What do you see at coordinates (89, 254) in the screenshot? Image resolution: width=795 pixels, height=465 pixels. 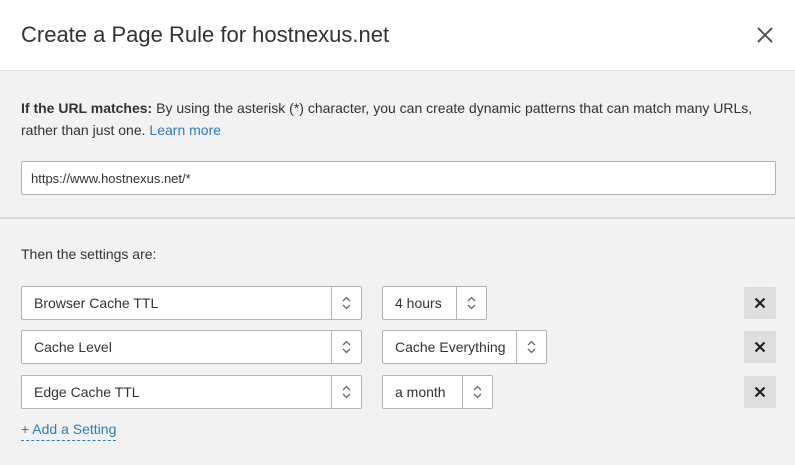 I see `settings-heading: Then the settings are:` at bounding box center [89, 254].